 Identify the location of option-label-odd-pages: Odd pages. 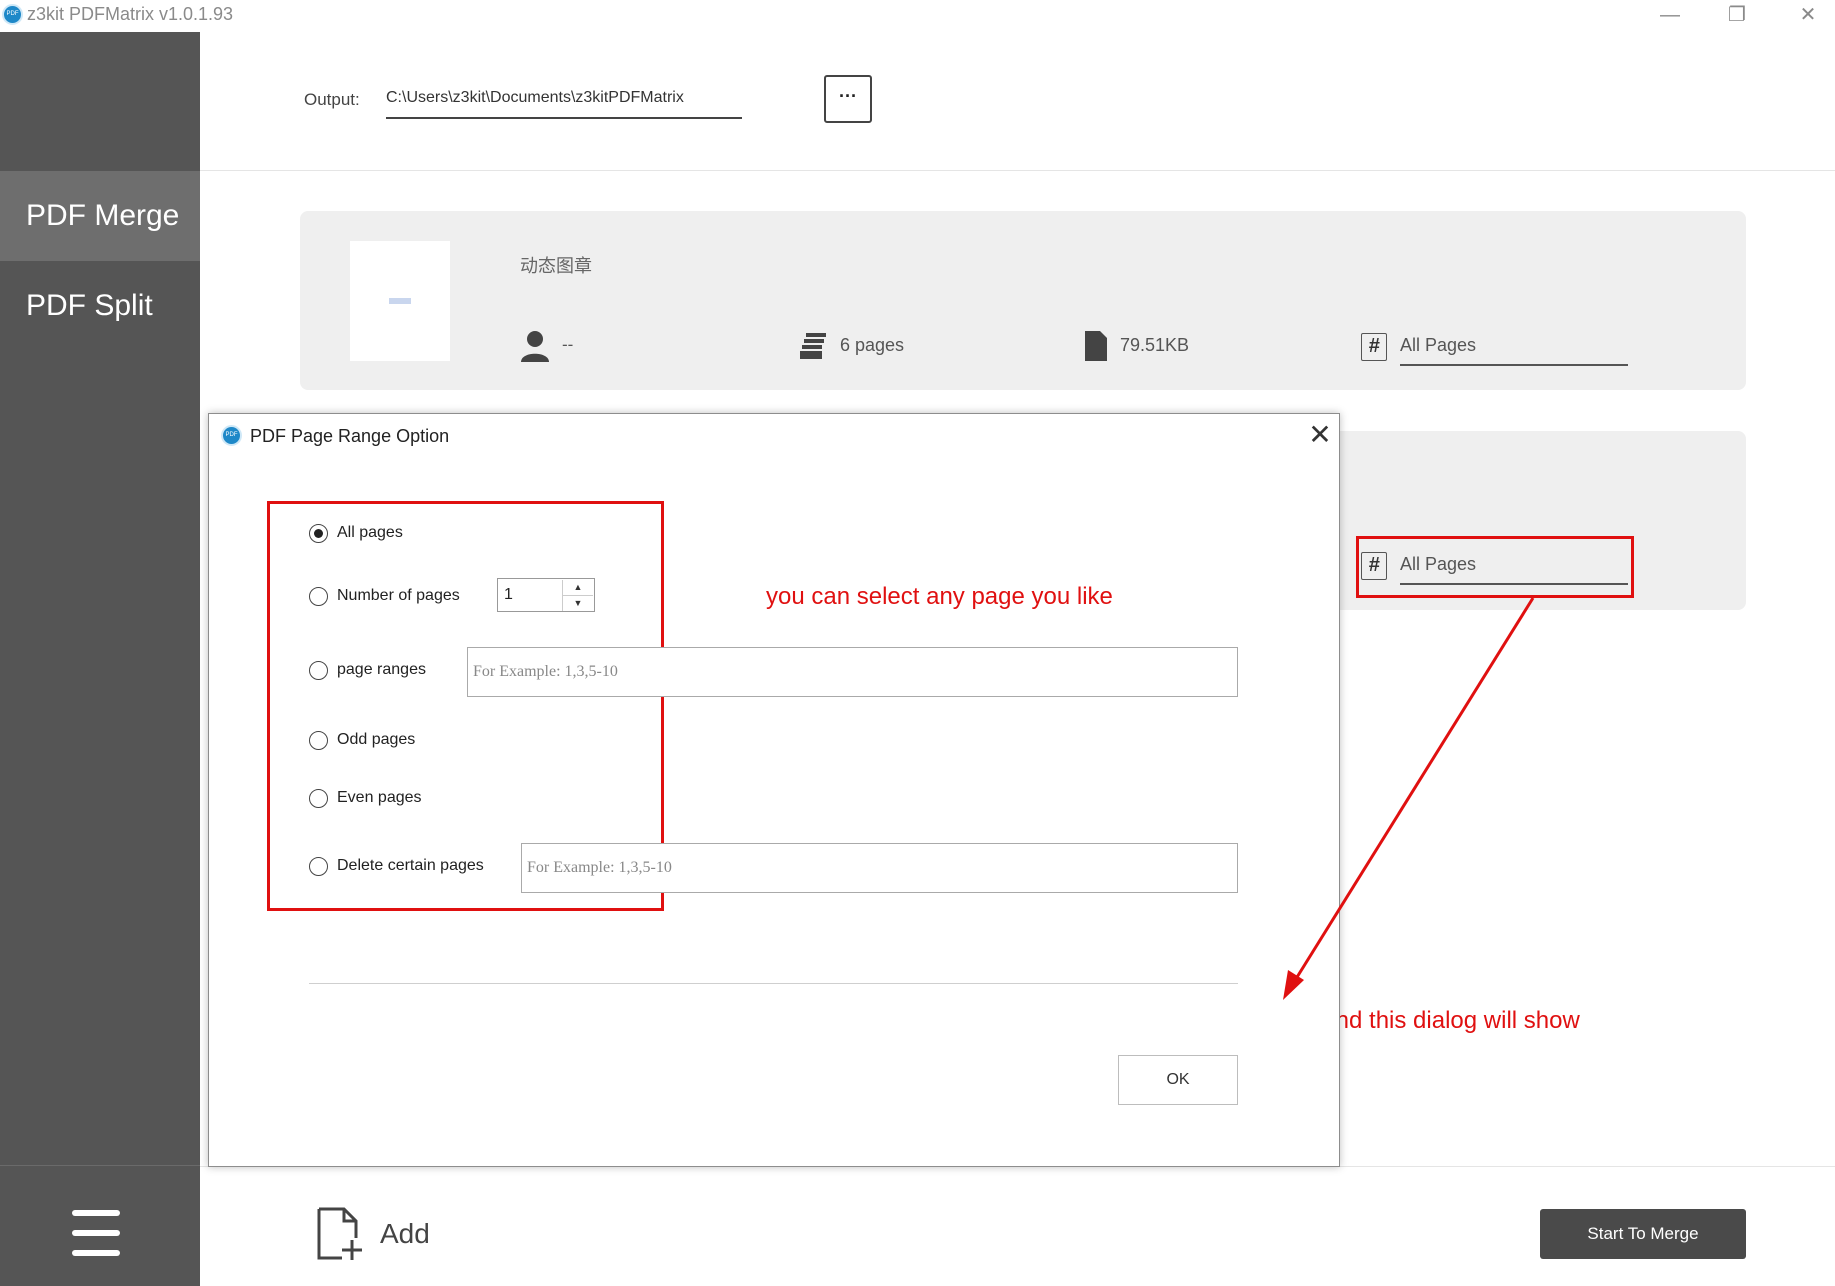
(376, 740).